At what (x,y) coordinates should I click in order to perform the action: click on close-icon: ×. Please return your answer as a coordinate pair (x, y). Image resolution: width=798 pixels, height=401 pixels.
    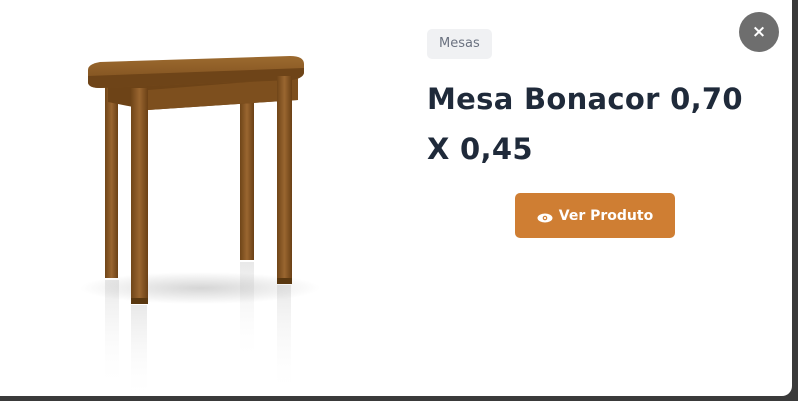
    Looking at the image, I should click on (759, 32).